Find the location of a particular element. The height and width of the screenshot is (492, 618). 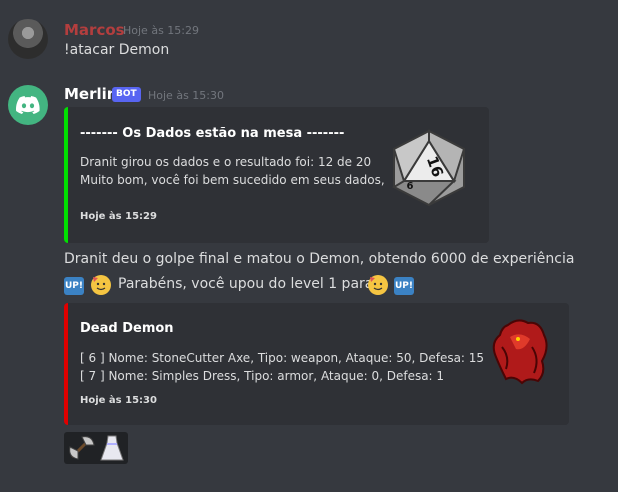

die-side-number: 6 is located at coordinates (410, 186).